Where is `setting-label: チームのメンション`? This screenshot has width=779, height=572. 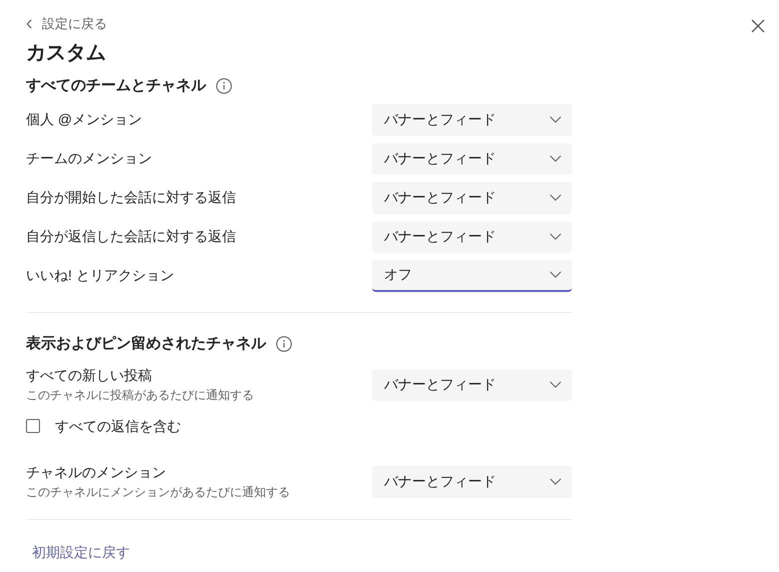 setting-label: チームのメンション is located at coordinates (89, 158).